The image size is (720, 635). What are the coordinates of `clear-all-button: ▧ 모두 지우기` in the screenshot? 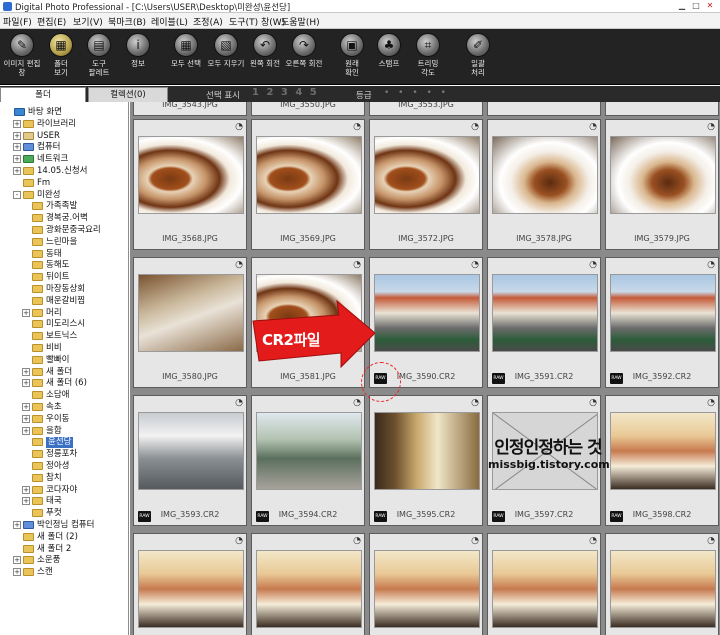 It's located at (226, 58).